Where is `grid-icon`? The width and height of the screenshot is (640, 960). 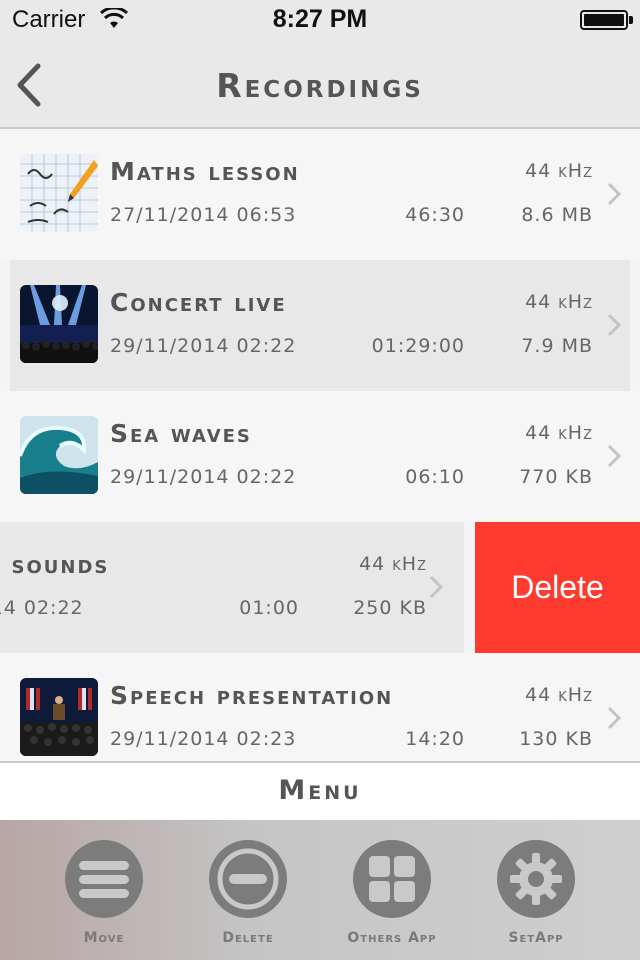 grid-icon is located at coordinates (392, 879).